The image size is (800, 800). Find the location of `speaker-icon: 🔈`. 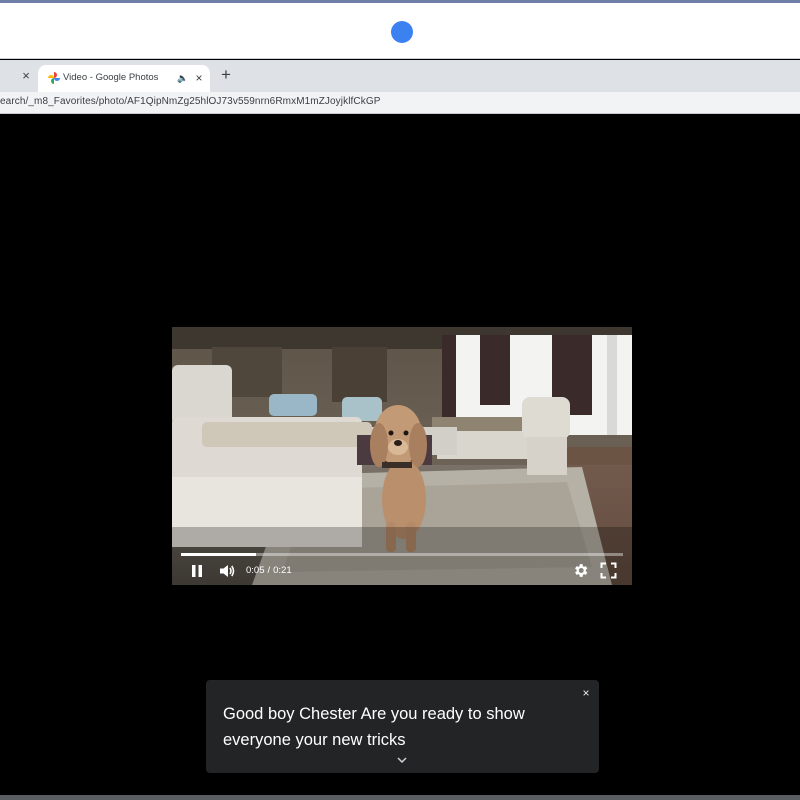

speaker-icon: 🔈 is located at coordinates (183, 78).